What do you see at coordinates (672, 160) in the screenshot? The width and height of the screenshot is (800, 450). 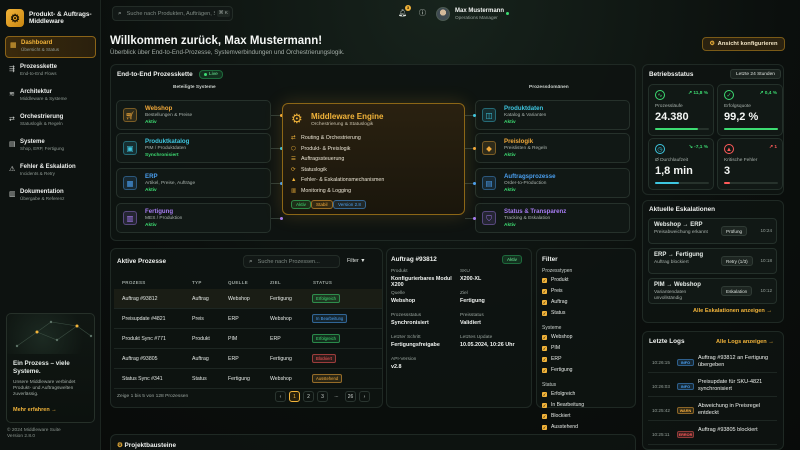 I see `metric-label: Ø Durchlaufzeit` at bounding box center [672, 160].